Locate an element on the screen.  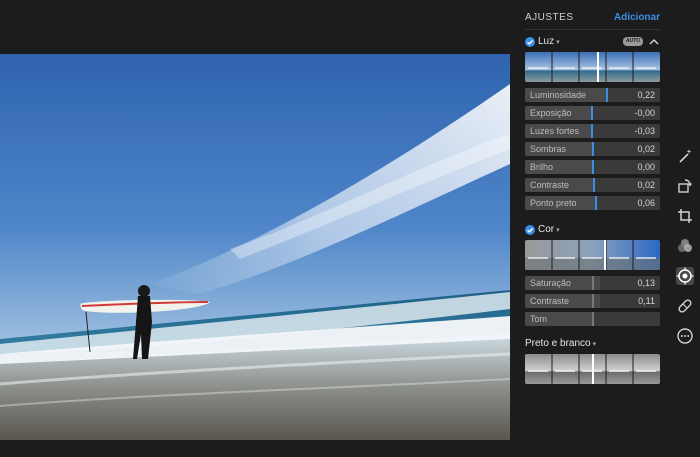
slider-brilho: Brilho 0,00 is located at coordinates (592, 167).